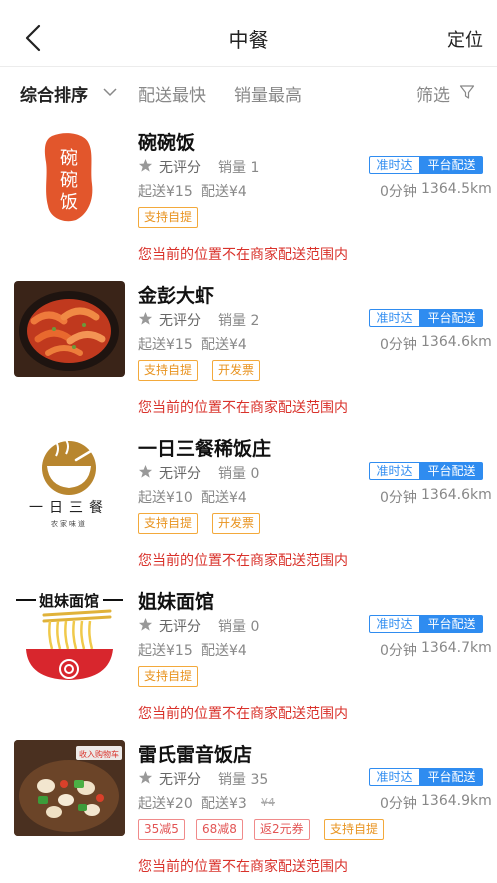 This screenshot has height=883, width=497. Describe the element at coordinates (54, 93) in the screenshot. I see `sort-dropdown: 综合排序` at that location.